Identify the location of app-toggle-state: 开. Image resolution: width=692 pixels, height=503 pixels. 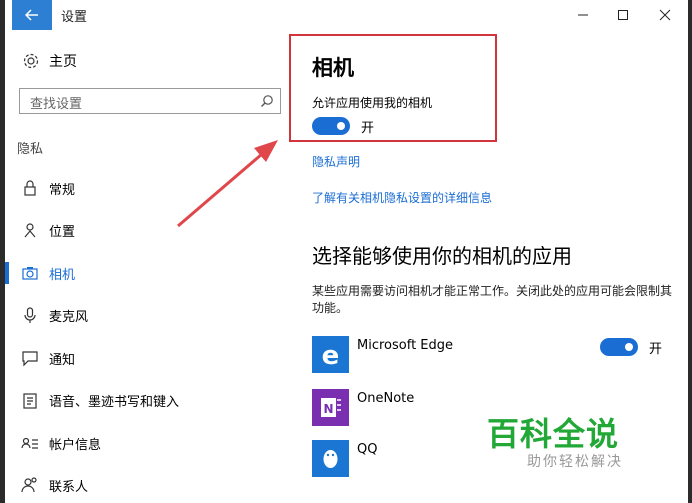
(656, 349).